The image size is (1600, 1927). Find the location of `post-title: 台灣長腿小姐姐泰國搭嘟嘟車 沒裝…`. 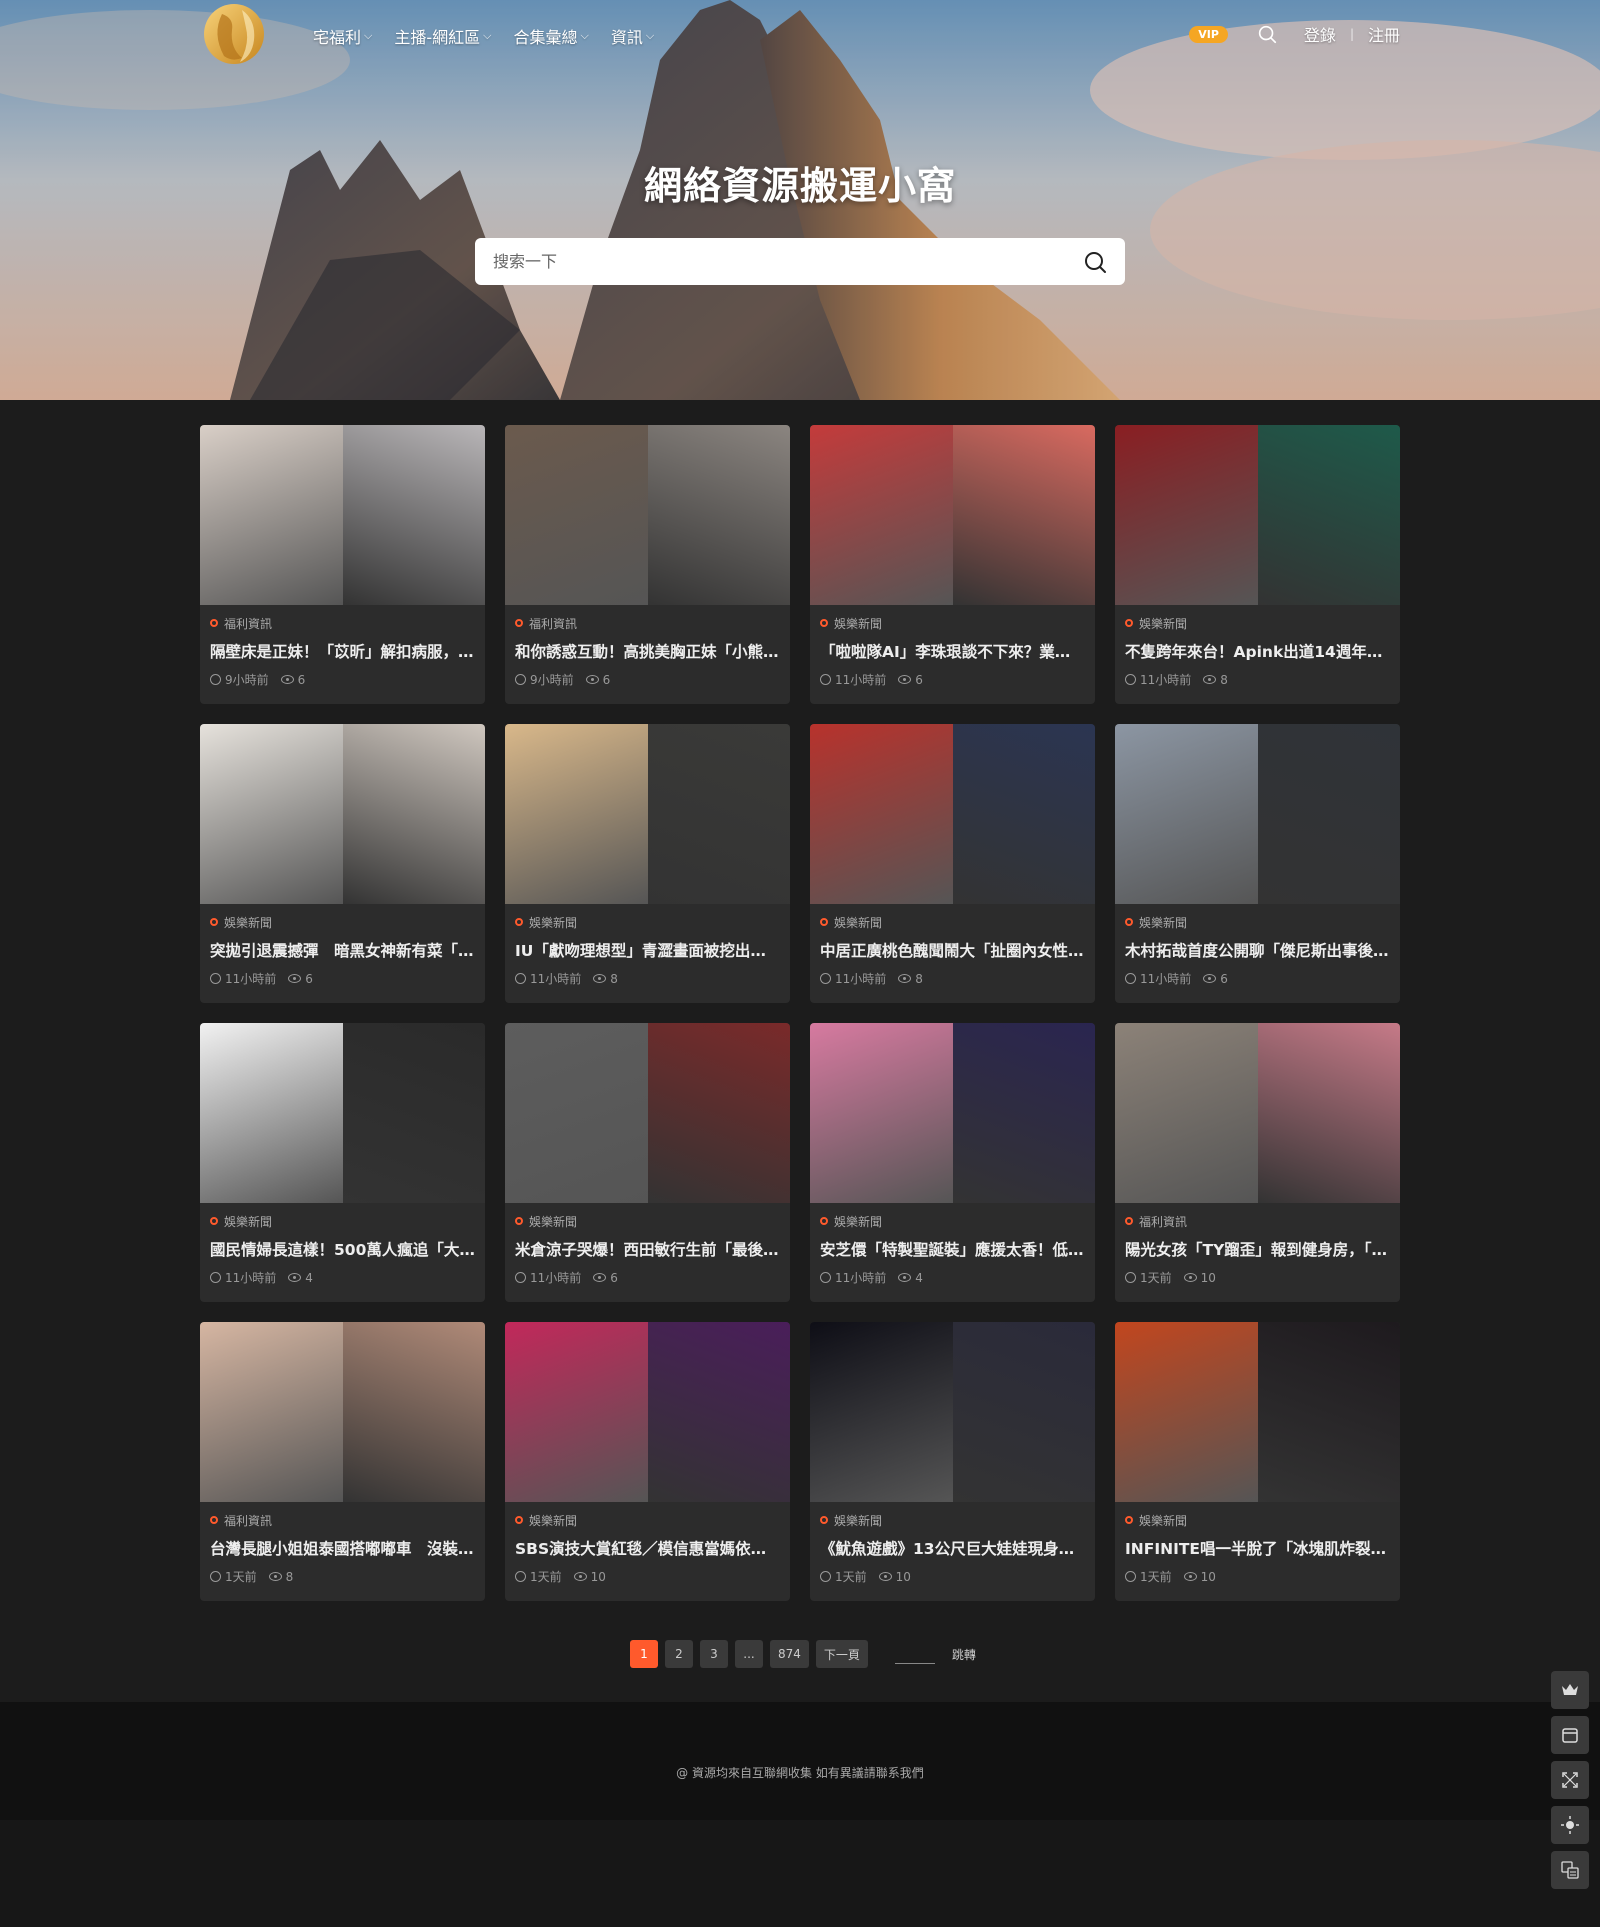

post-title: 台灣長腿小姐姐泰國搭嘟嘟車 沒裝… is located at coordinates (342, 1549).